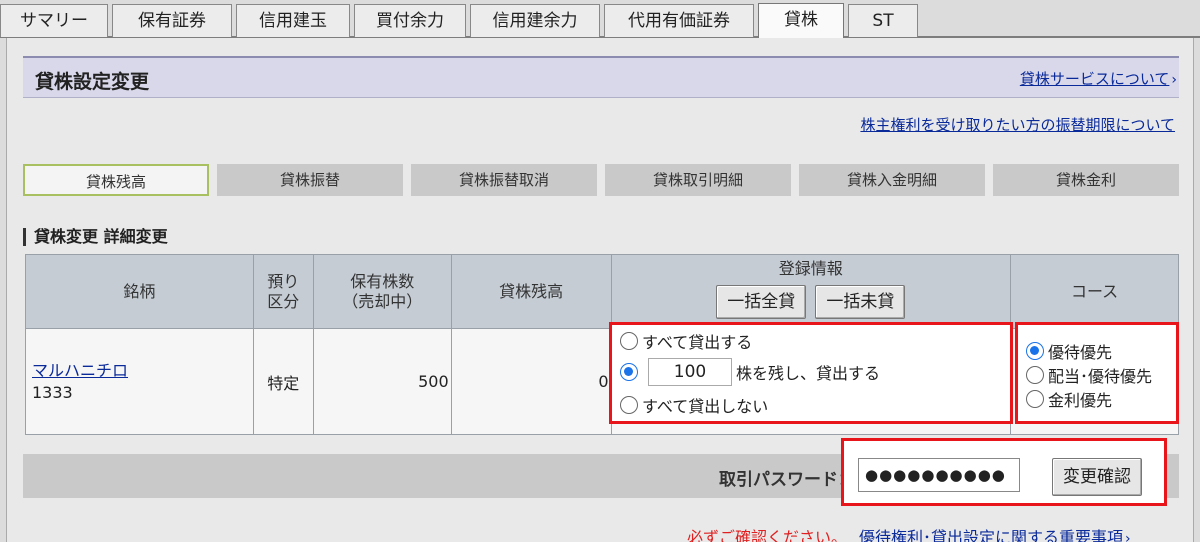 Image resolution: width=1200 pixels, height=542 pixels. I want to click on subtab-label: 貸株金利, so click(1085, 180).